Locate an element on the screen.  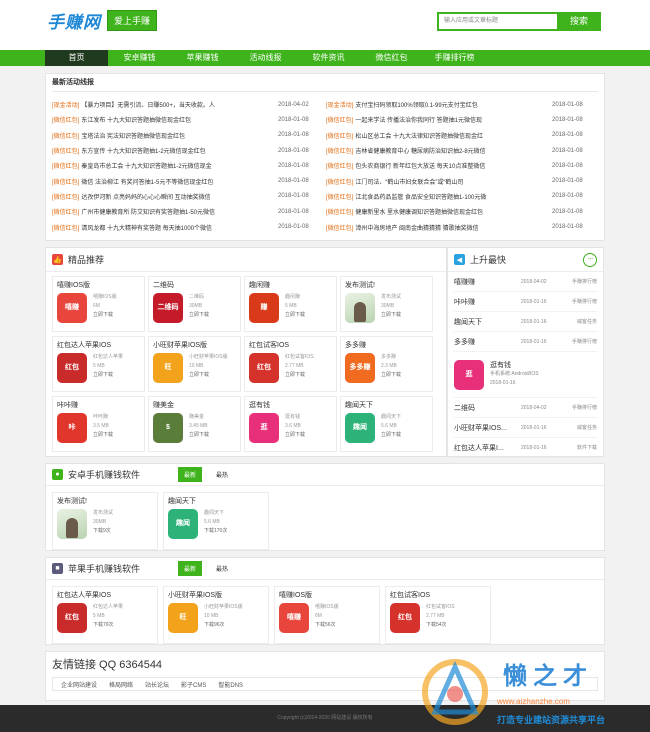
app-card: 咔咔赚咔咔咔赚 3.5 MB 立即下载 is located at coordinates (98, 424).